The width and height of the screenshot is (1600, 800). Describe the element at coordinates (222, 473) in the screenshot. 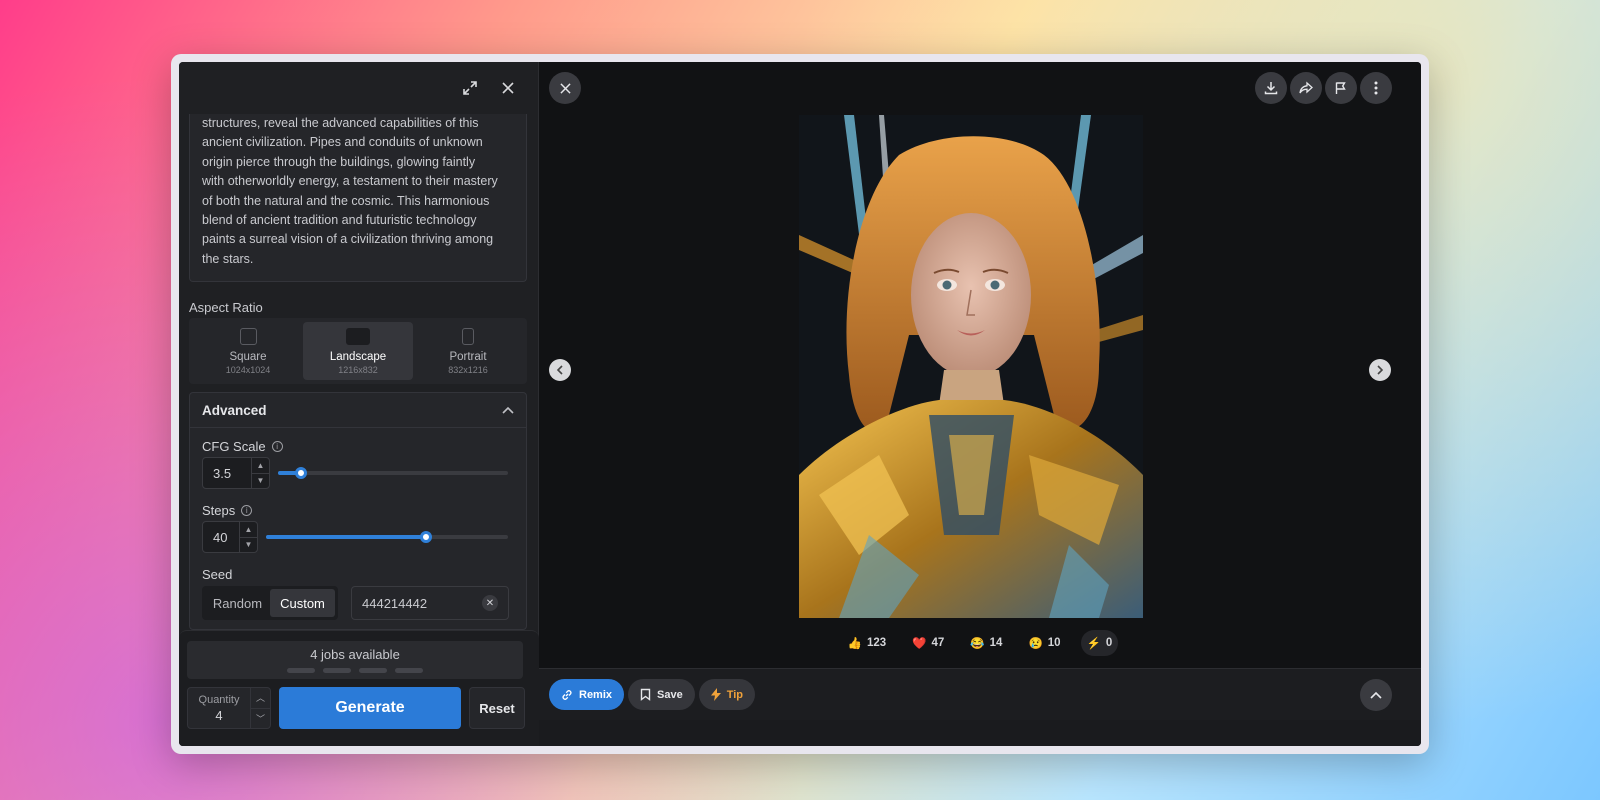

I see `cfg-scale-value: 3.5` at that location.